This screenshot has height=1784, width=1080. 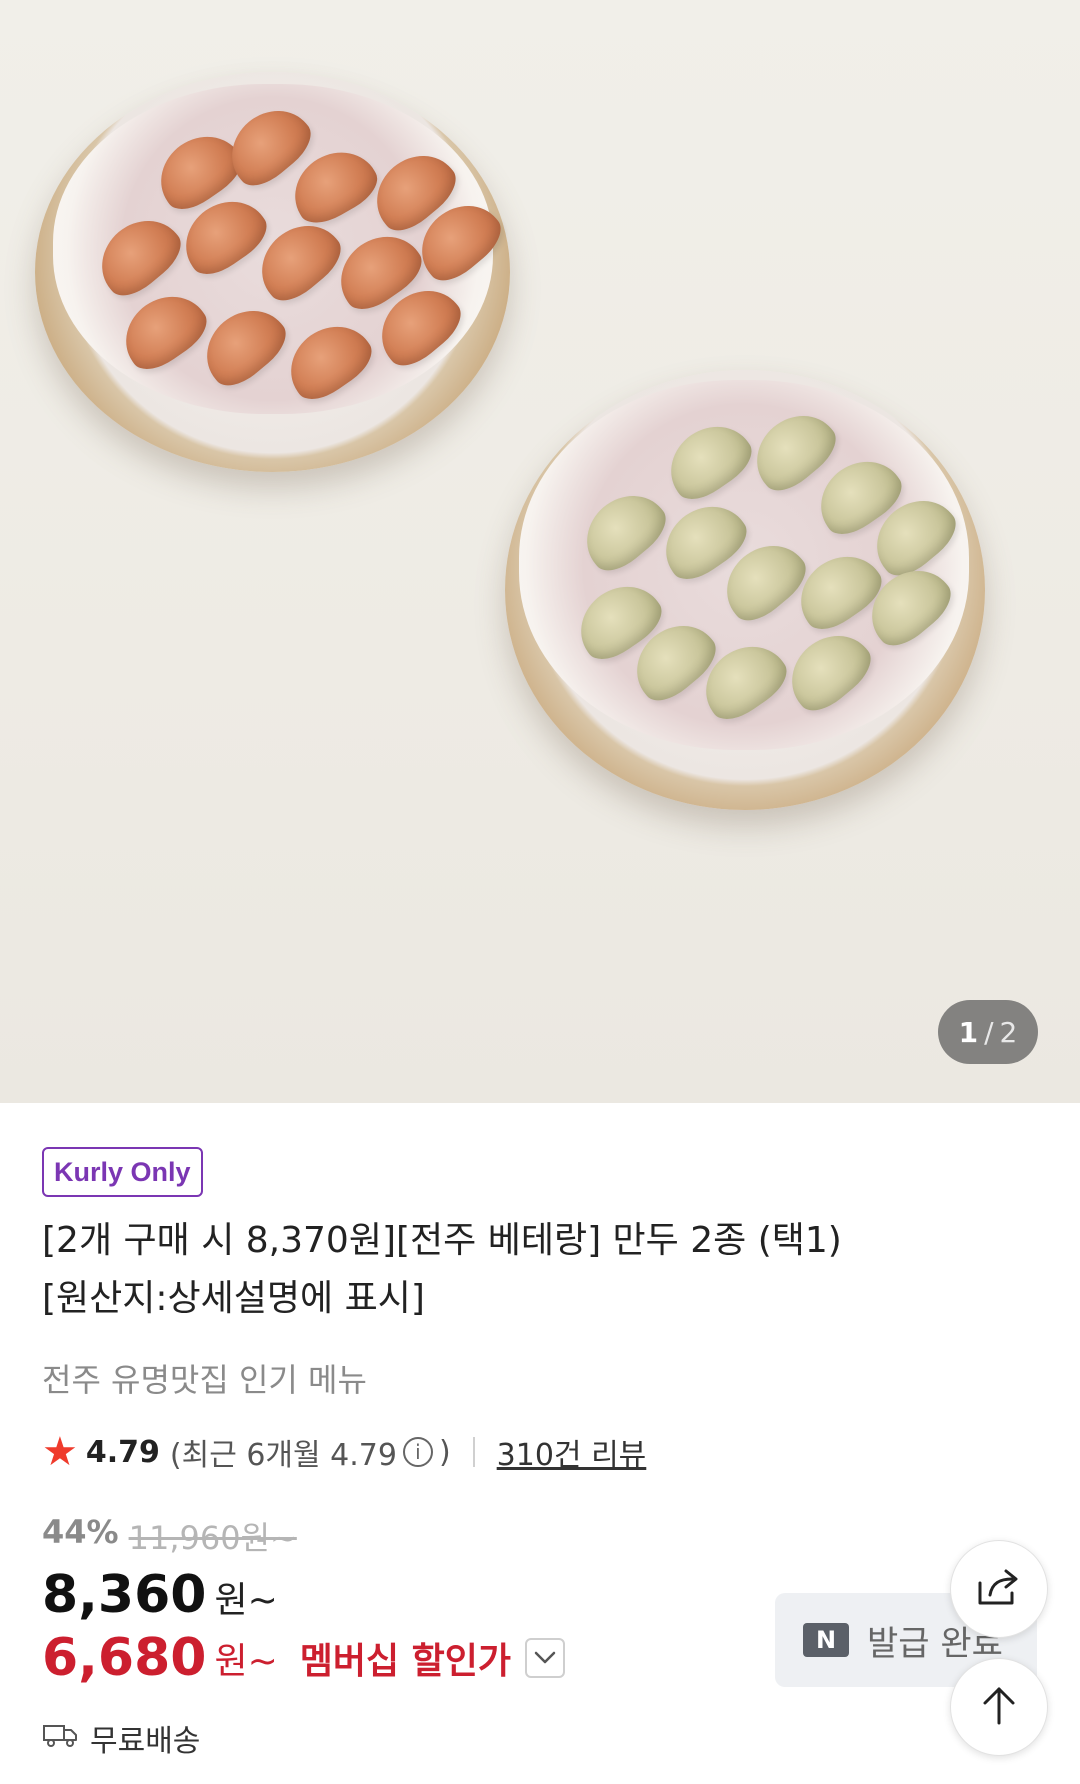 What do you see at coordinates (246, 1661) in the screenshot?
I see `member-price-unit: 원~` at bounding box center [246, 1661].